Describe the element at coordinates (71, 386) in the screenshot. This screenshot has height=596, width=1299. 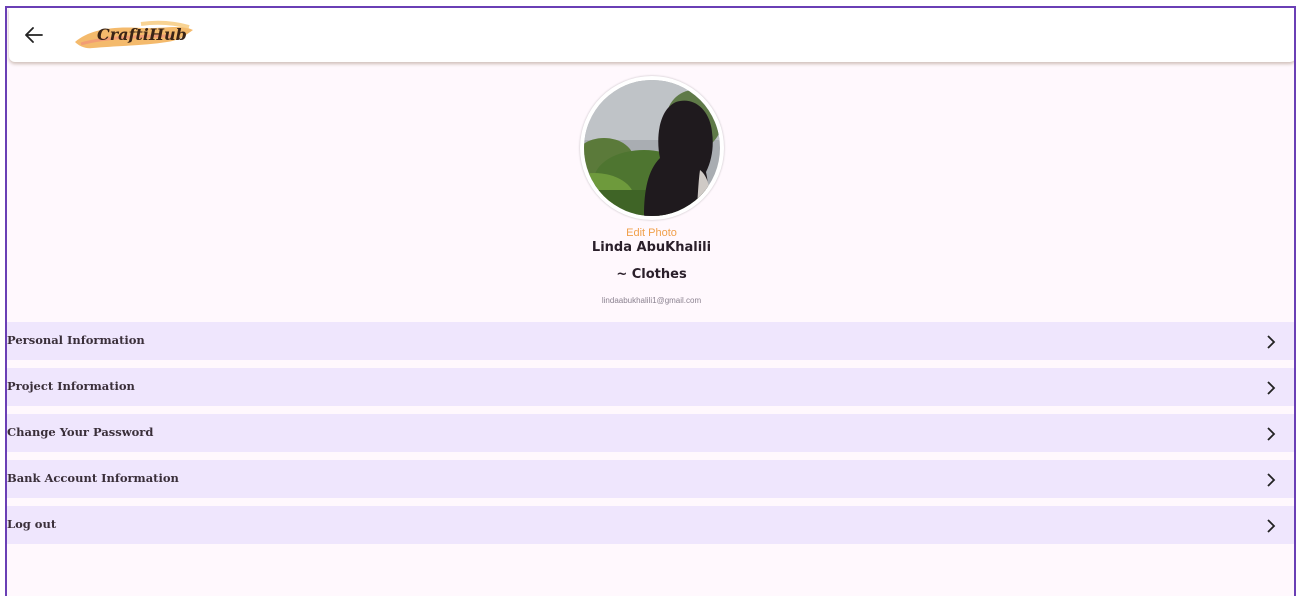
I see `menu-item-label: Project Information` at that location.